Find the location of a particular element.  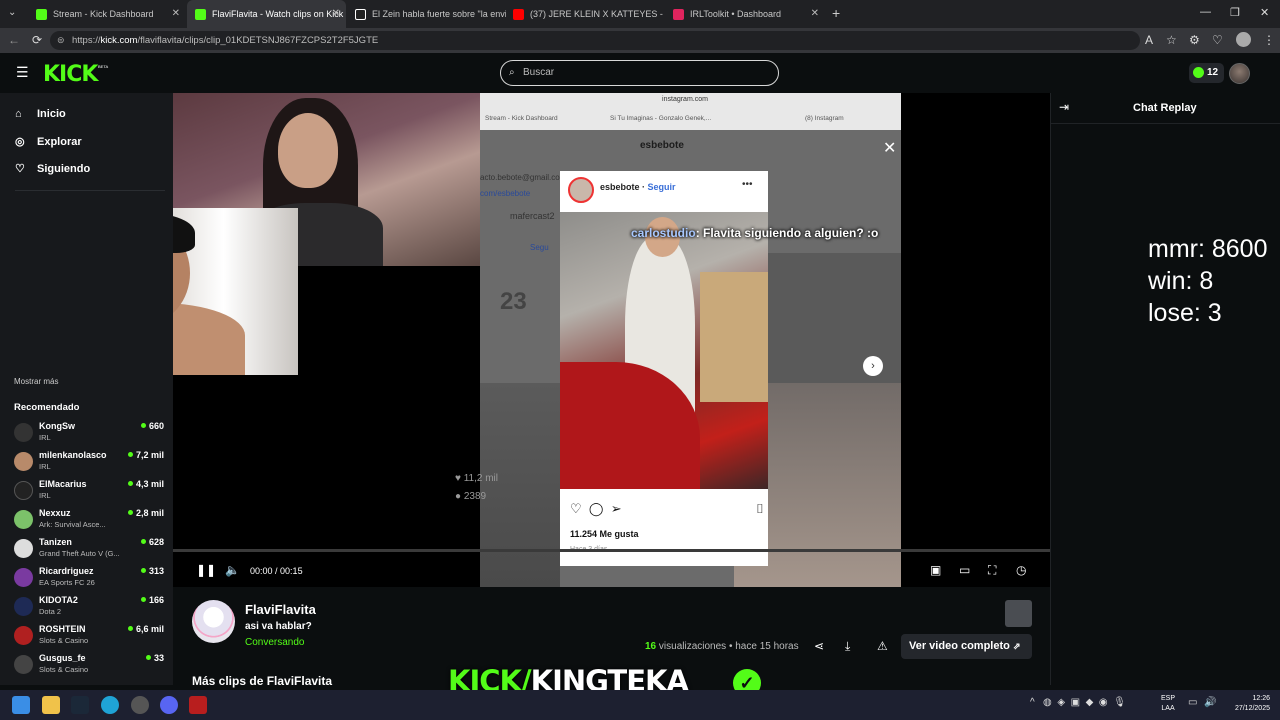

tab-kick-dashboard: Stream - Kick Dashboard ✕ is located at coordinates (107, 14).